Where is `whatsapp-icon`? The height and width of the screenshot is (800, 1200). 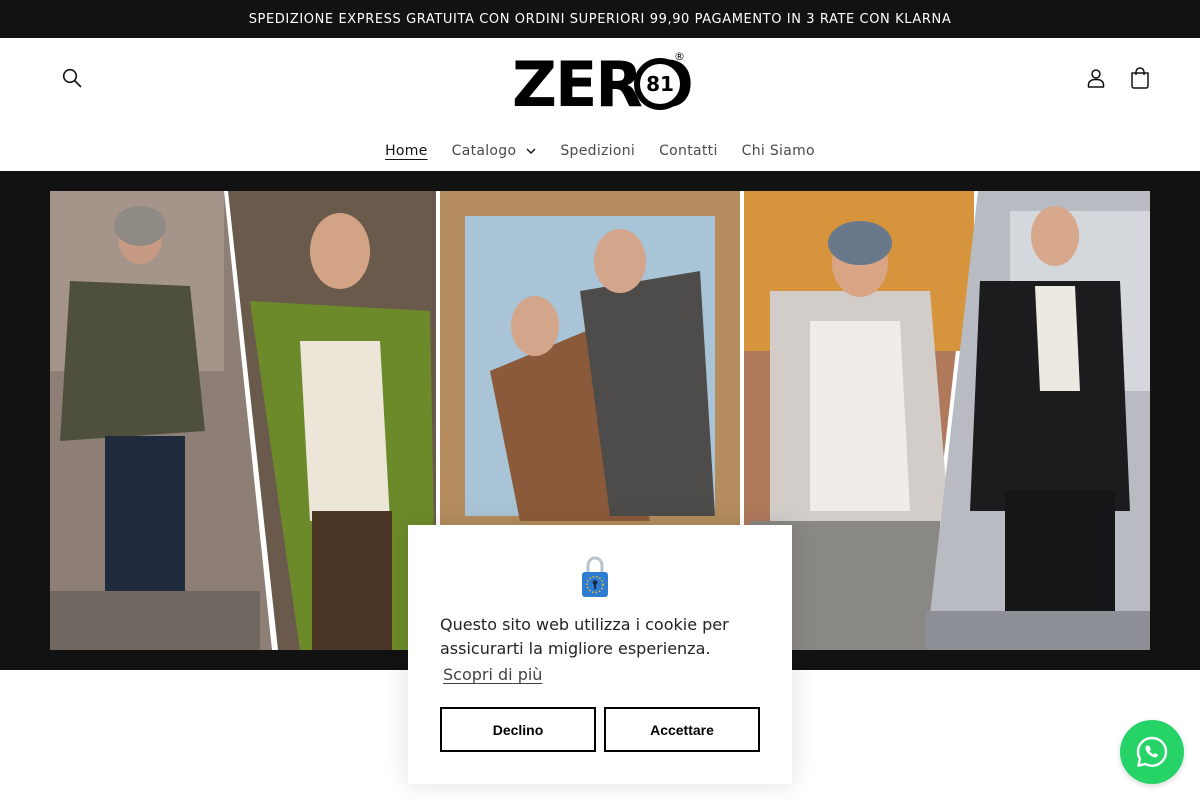
whatsapp-icon is located at coordinates (1152, 751).